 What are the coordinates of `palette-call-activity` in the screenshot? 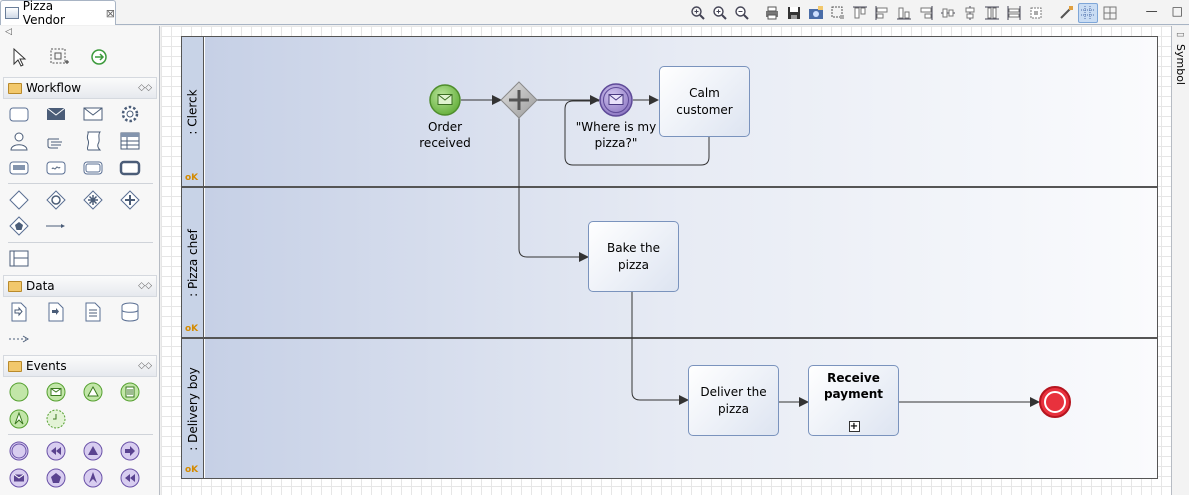 It's located at (130, 168).